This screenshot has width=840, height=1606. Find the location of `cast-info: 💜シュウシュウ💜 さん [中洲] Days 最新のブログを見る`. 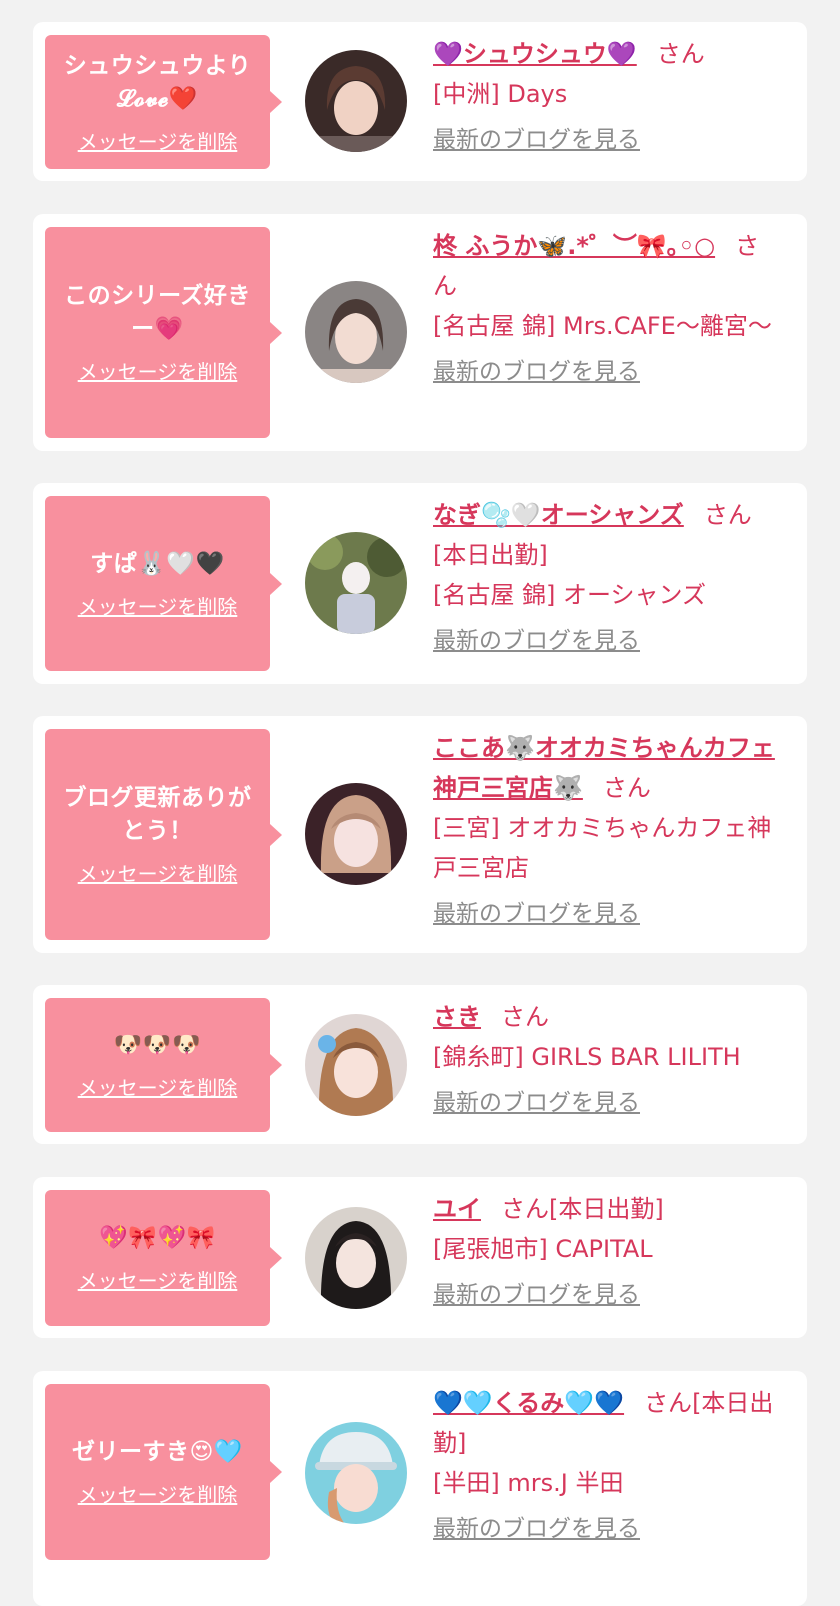

cast-info: 💜シュウシュウ💜 さん [中洲] Days 最新のブログを見る is located at coordinates (605, 97).